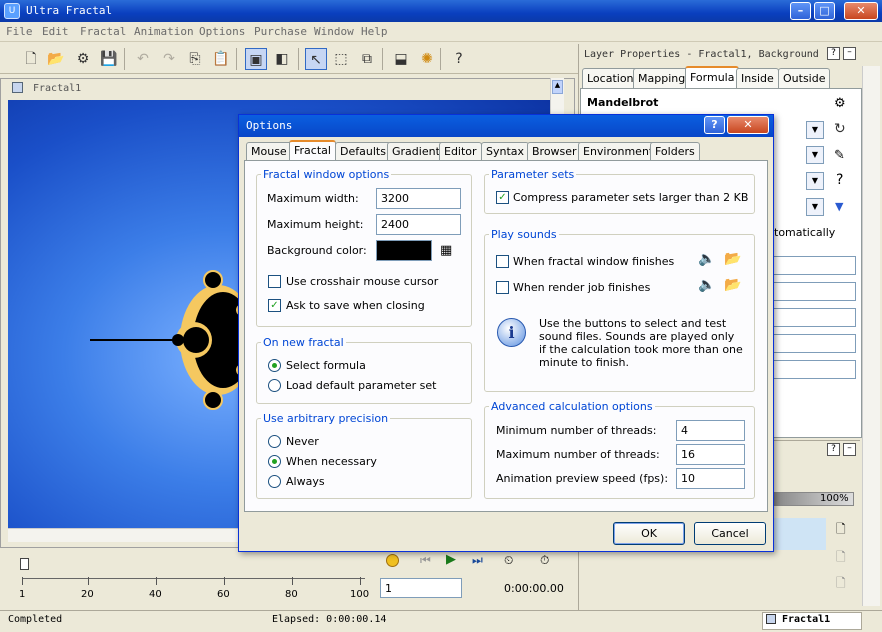 This screenshot has width=882, height=632. I want to click on reset-icon: ↻, so click(840, 129).